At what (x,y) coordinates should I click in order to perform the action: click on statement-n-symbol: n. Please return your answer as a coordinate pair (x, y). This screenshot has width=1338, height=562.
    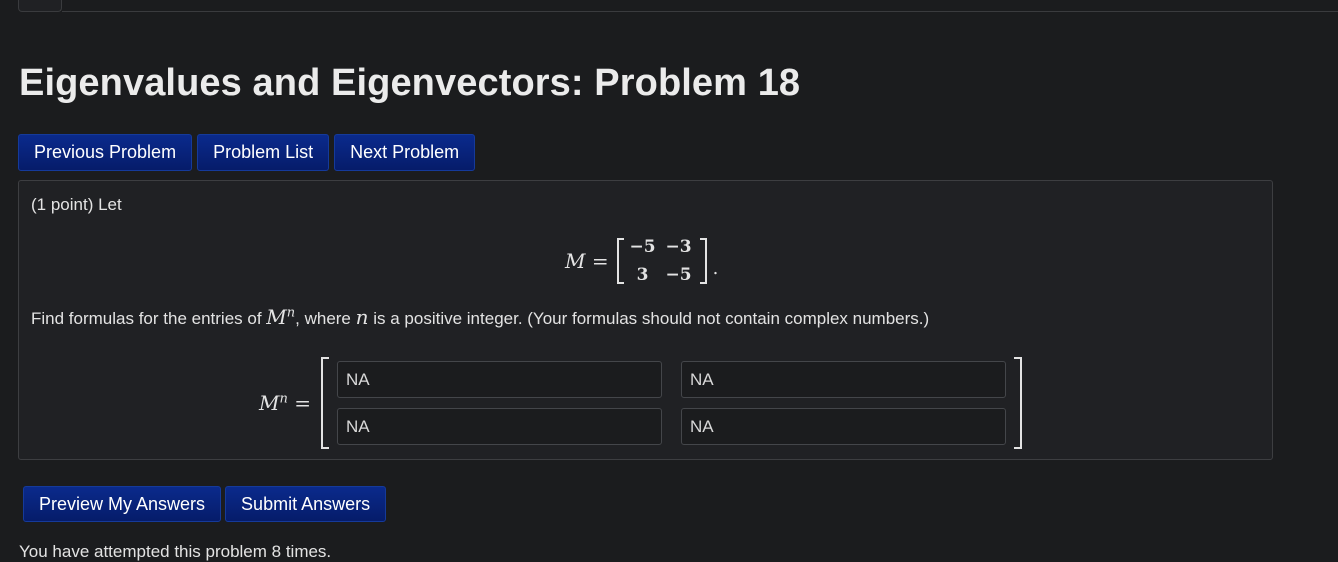
    Looking at the image, I should click on (362, 317).